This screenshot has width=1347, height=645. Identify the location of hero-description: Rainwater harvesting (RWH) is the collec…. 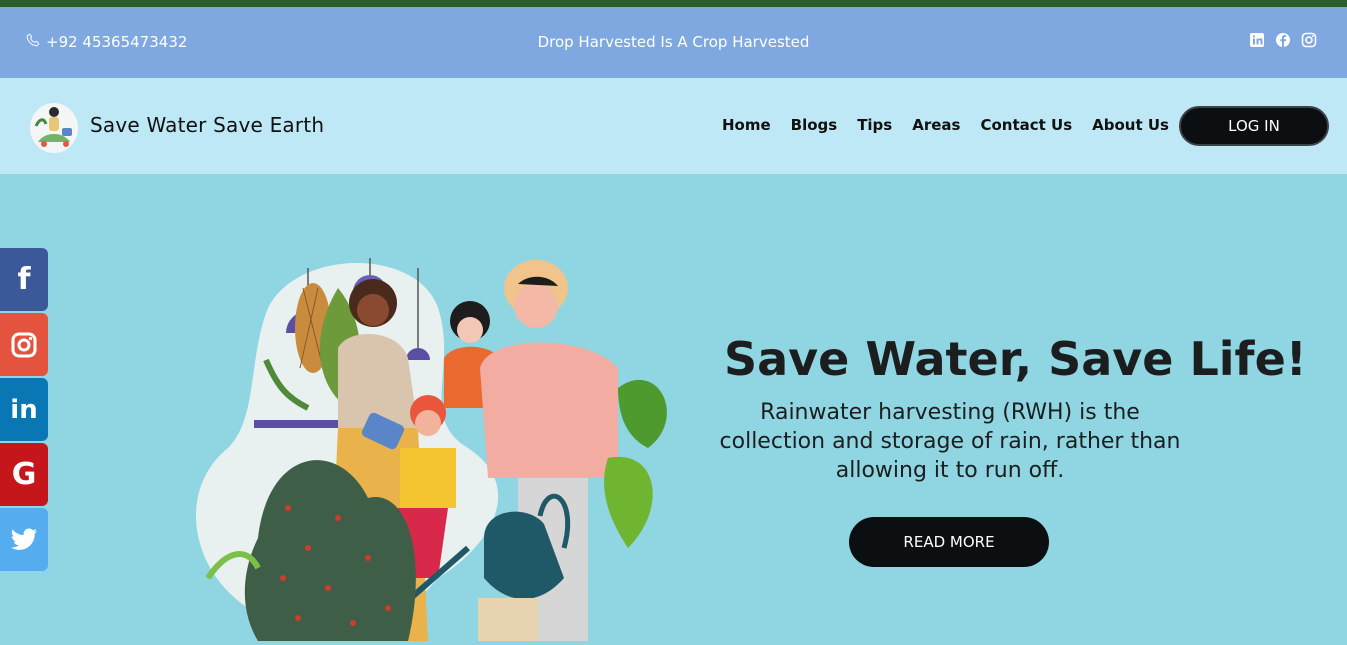
(950, 441).